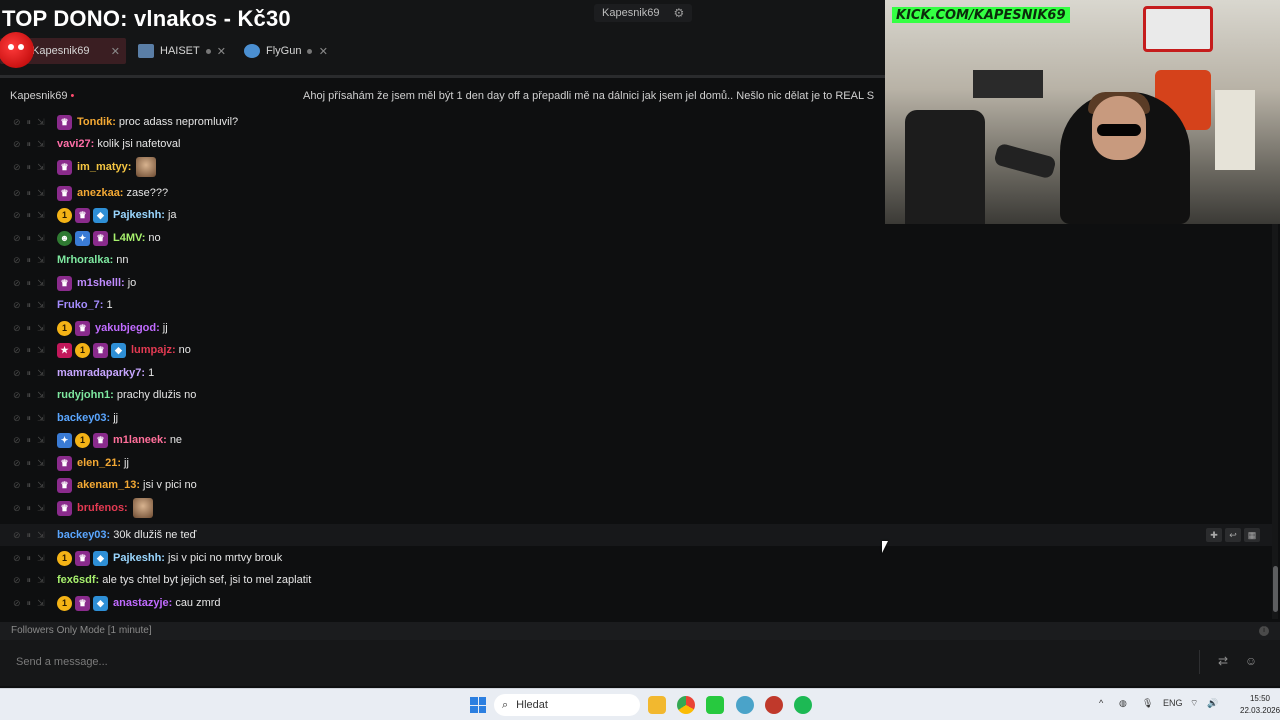 Image resolution: width=1280 pixels, height=720 pixels. I want to click on more-icon: ▦, so click(1252, 535).